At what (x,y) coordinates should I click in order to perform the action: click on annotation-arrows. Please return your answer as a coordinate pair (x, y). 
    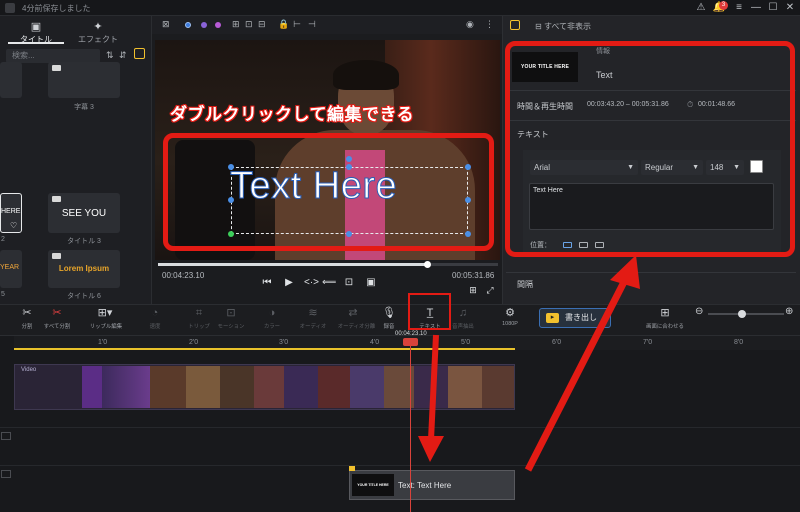
    Looking at the image, I should click on (529, 363).